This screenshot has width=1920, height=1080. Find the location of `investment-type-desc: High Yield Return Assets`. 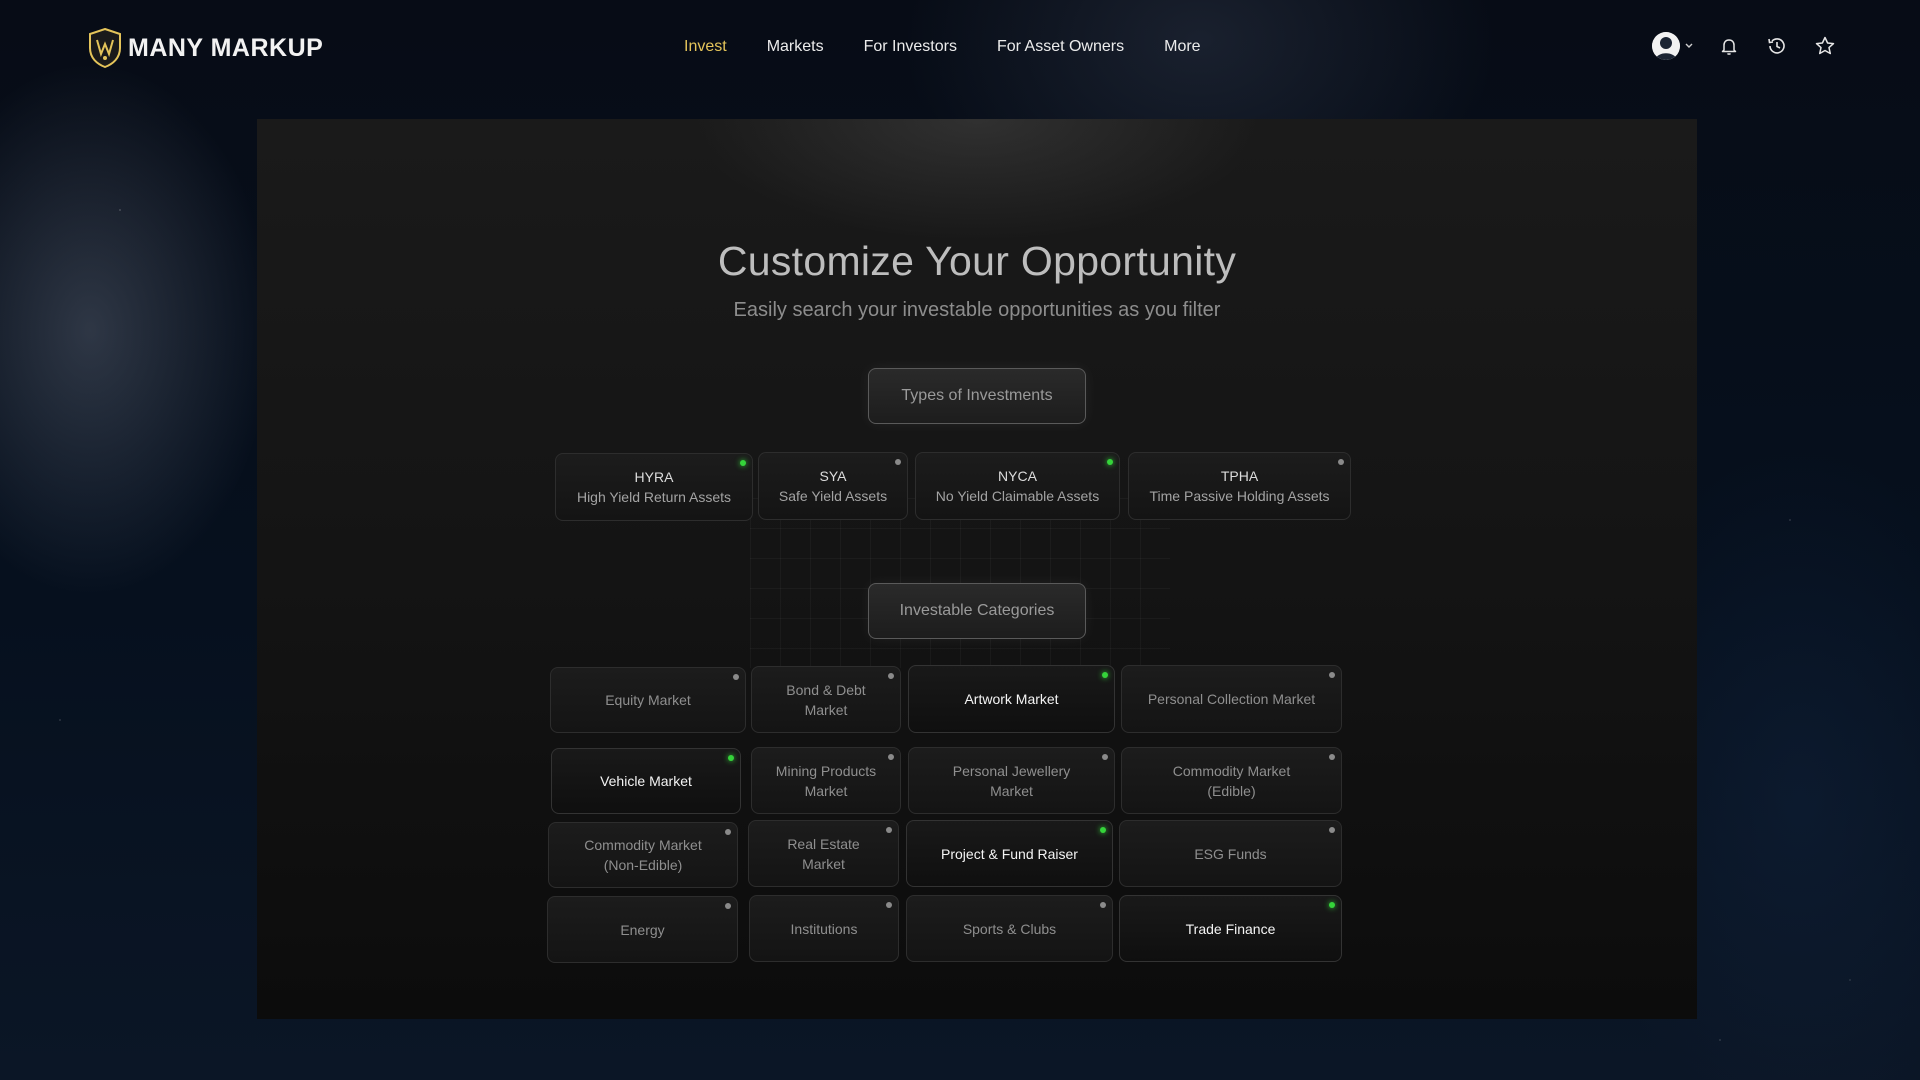

investment-type-desc: High Yield Return Assets is located at coordinates (654, 497).